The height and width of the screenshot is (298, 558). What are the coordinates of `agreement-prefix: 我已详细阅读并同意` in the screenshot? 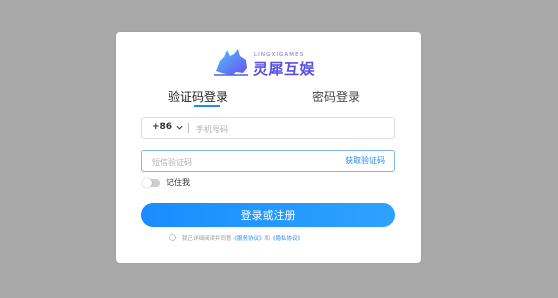 It's located at (207, 239).